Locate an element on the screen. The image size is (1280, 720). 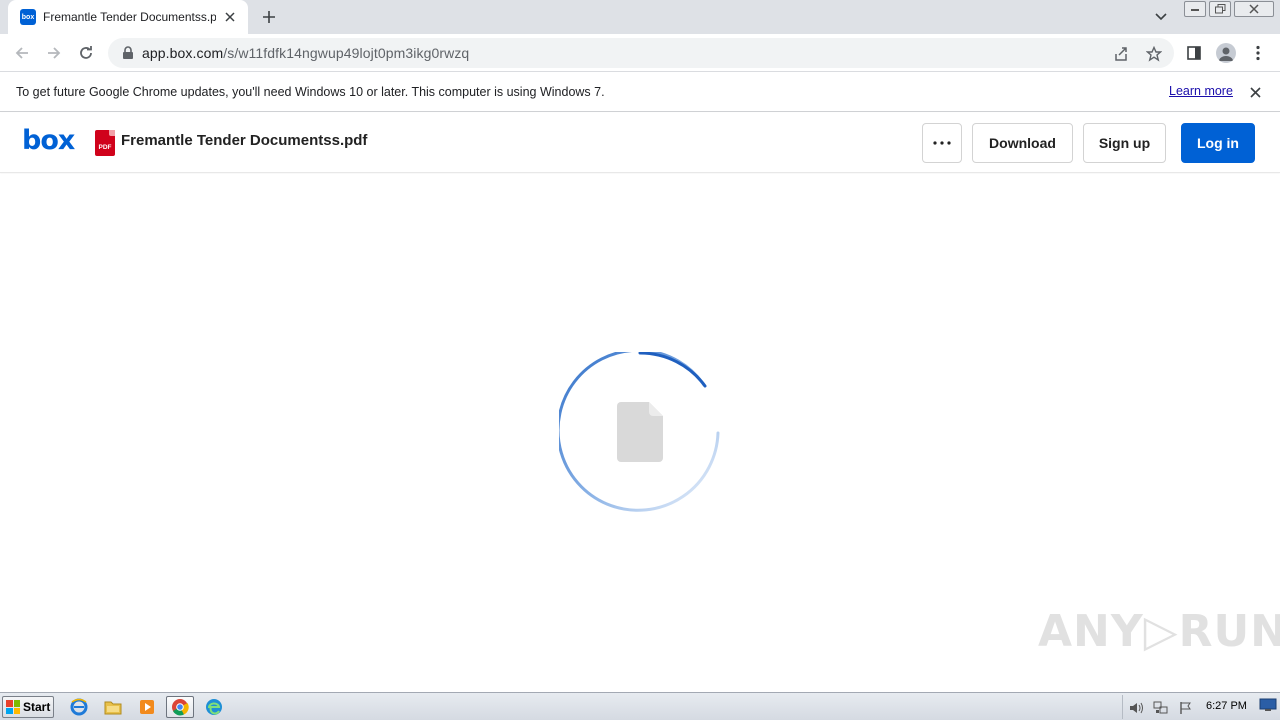
file-explorer-icon is located at coordinates (113, 707).